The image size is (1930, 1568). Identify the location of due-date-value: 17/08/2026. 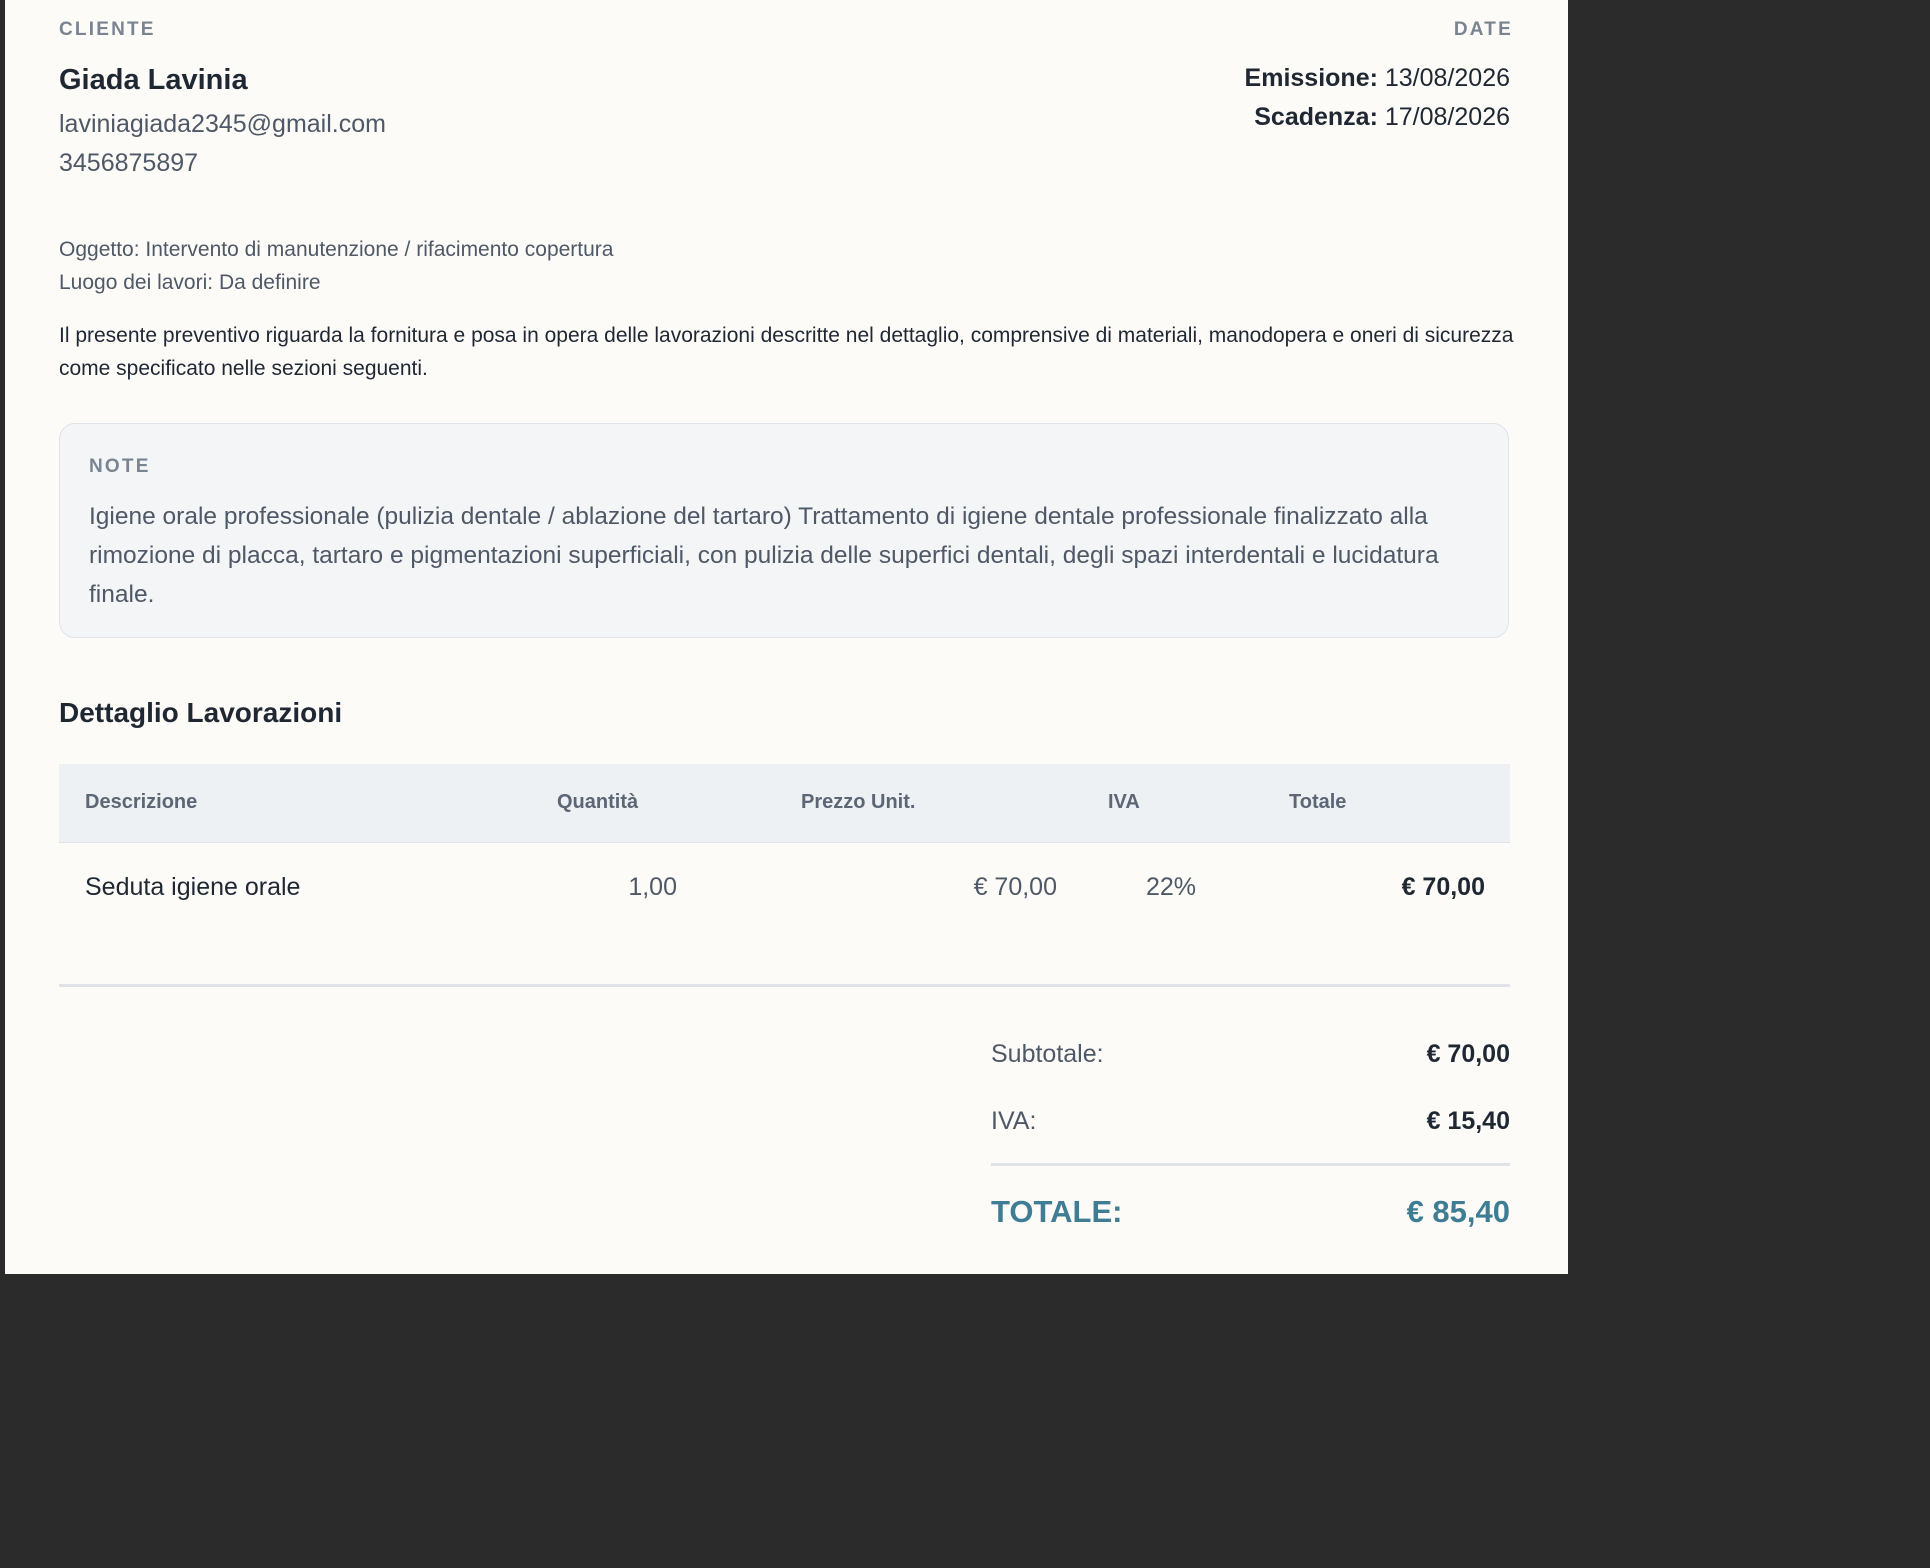
(1447, 117).